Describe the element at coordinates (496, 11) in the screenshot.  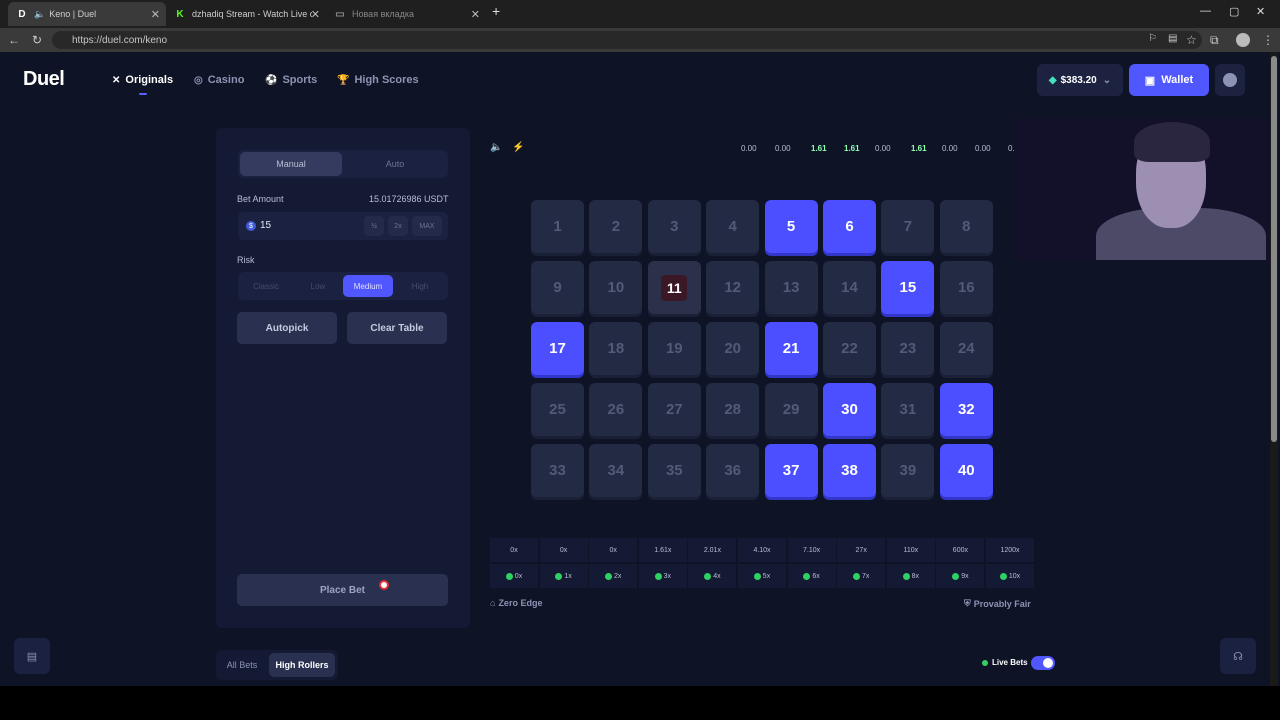
I see `new-tab-button: +` at that location.